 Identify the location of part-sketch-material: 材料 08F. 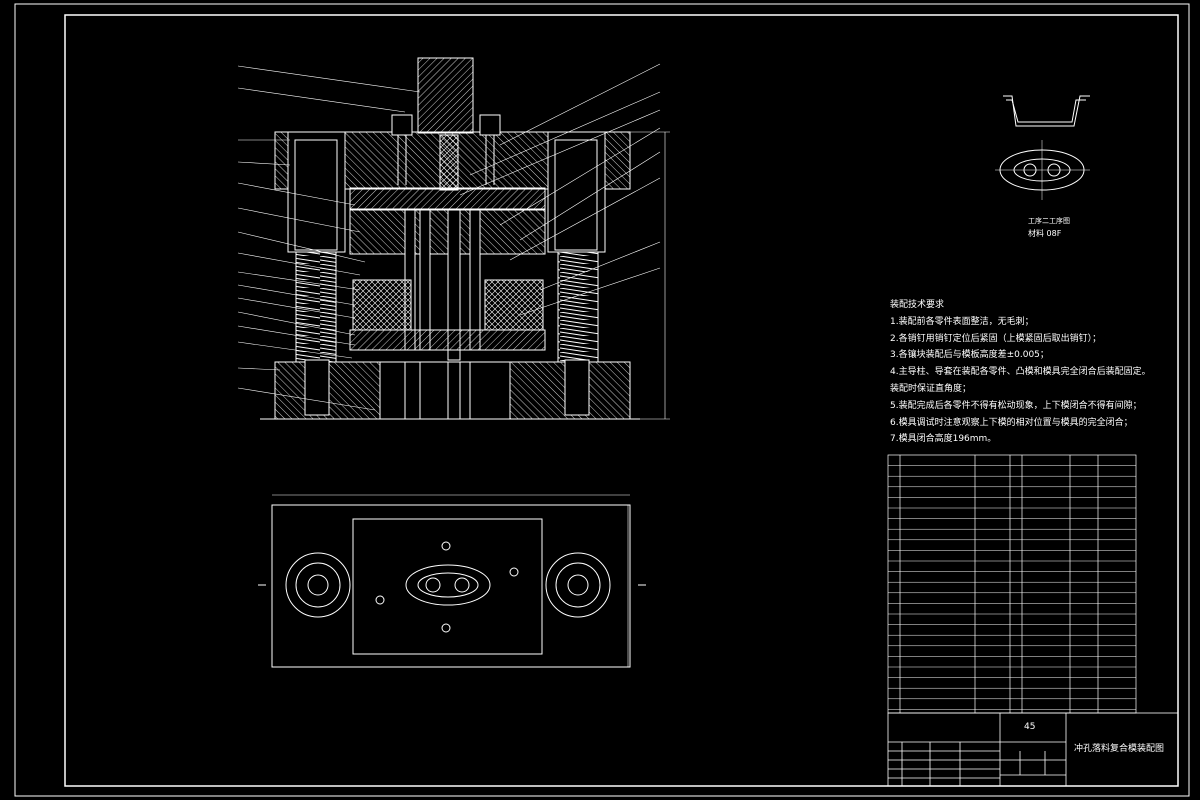
(1045, 233).